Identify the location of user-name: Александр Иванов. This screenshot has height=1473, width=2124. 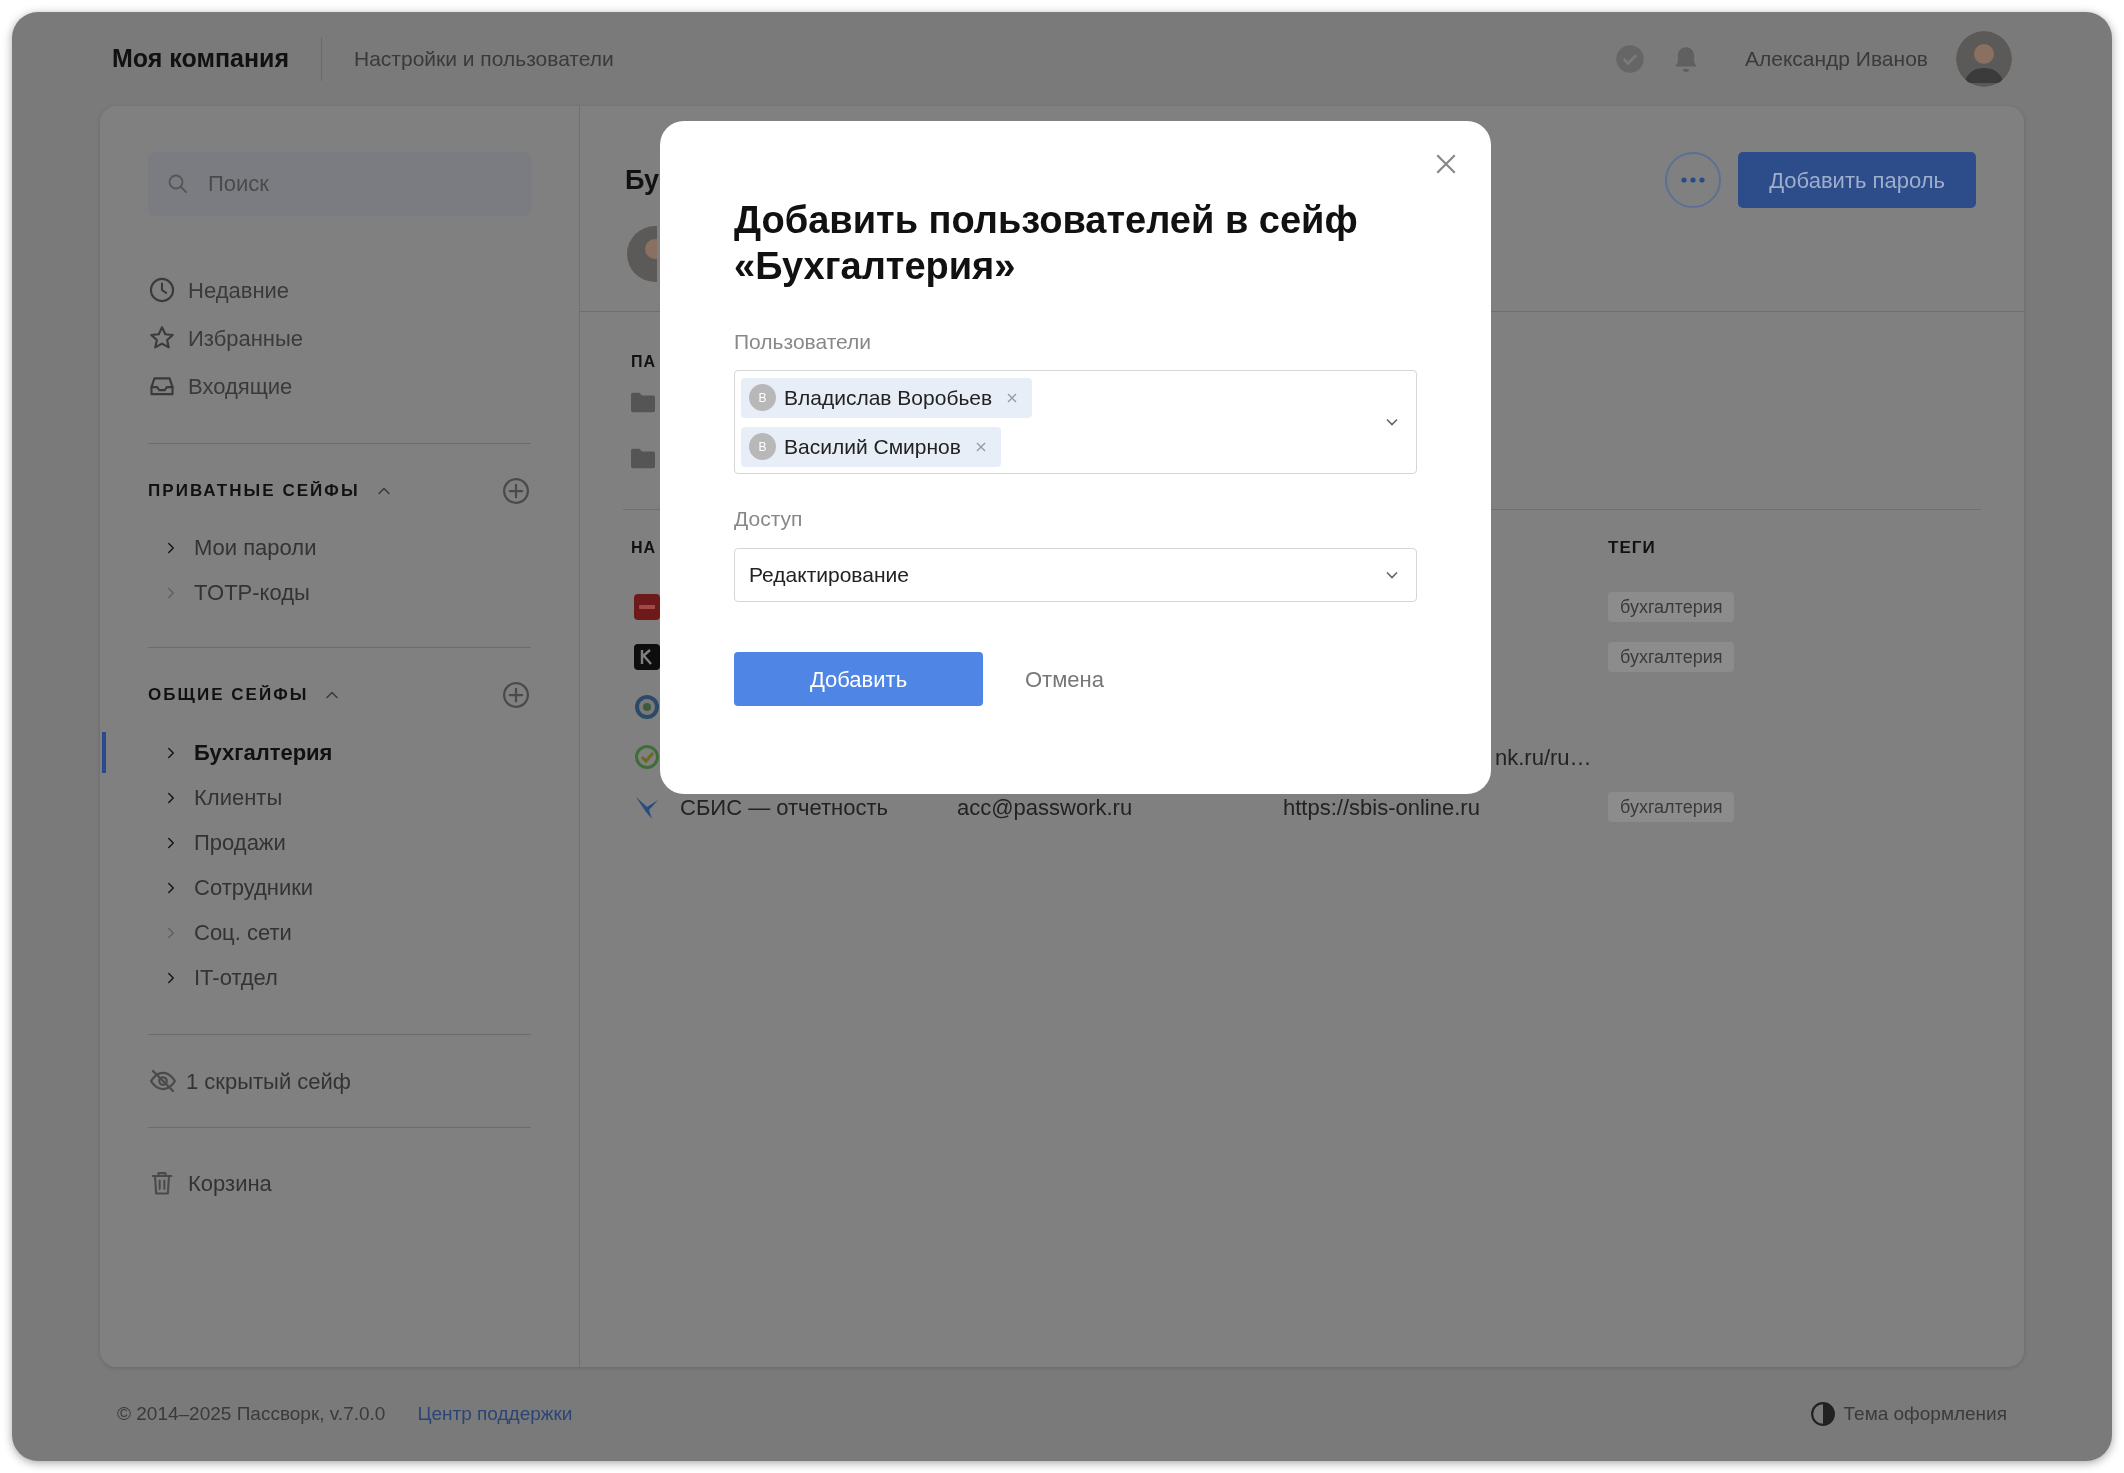
(1836, 59).